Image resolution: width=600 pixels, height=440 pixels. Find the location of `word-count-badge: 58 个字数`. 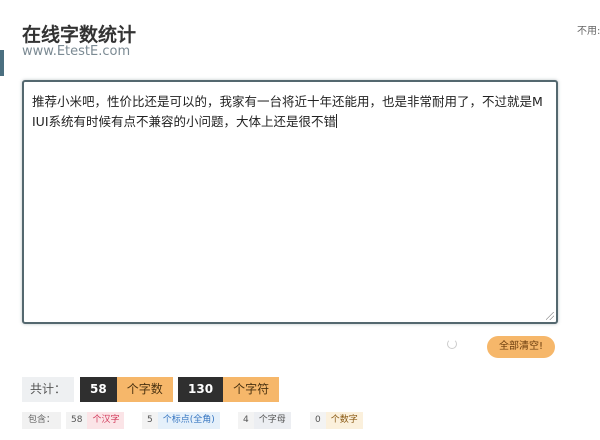

word-count-badge: 58 个字数 is located at coordinates (126, 389).